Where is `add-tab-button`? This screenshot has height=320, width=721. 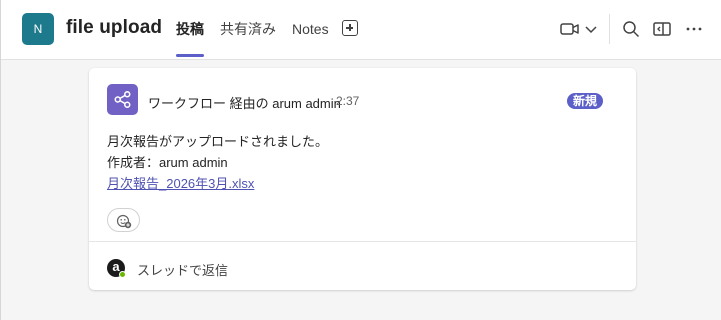
add-tab-button is located at coordinates (350, 28).